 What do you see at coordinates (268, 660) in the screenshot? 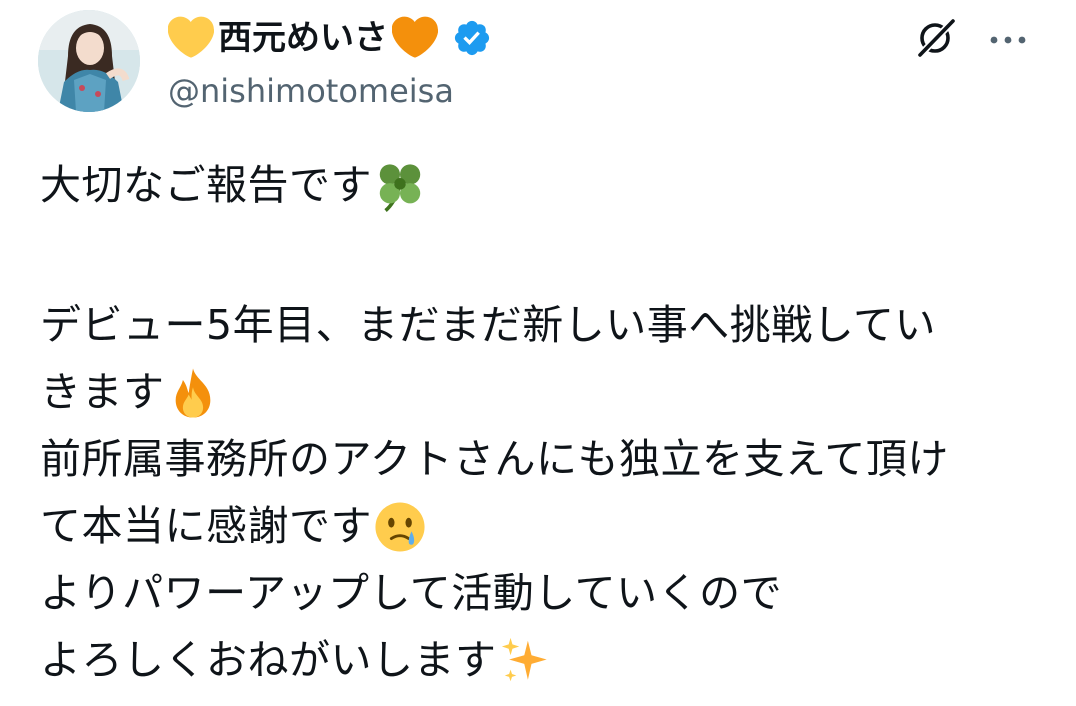
I see `tweet-line-text: よろしくおねがいします` at bounding box center [268, 660].